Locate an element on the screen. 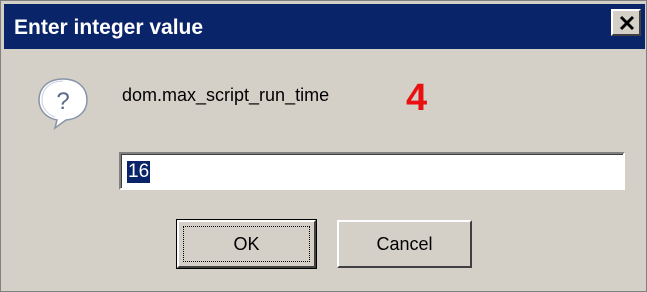  ok-button: OK is located at coordinates (246, 244).